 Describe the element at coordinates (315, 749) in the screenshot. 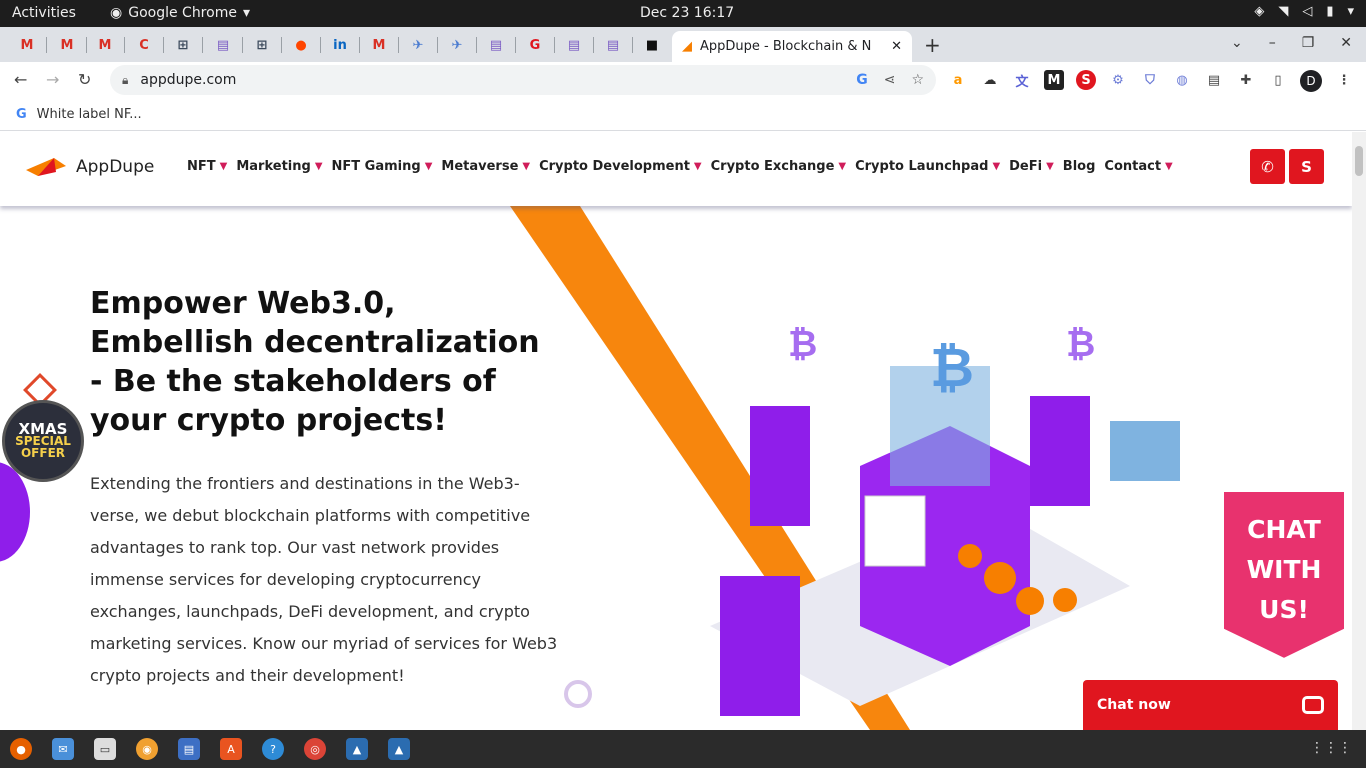

I see `chrome-icon: ◎` at that location.